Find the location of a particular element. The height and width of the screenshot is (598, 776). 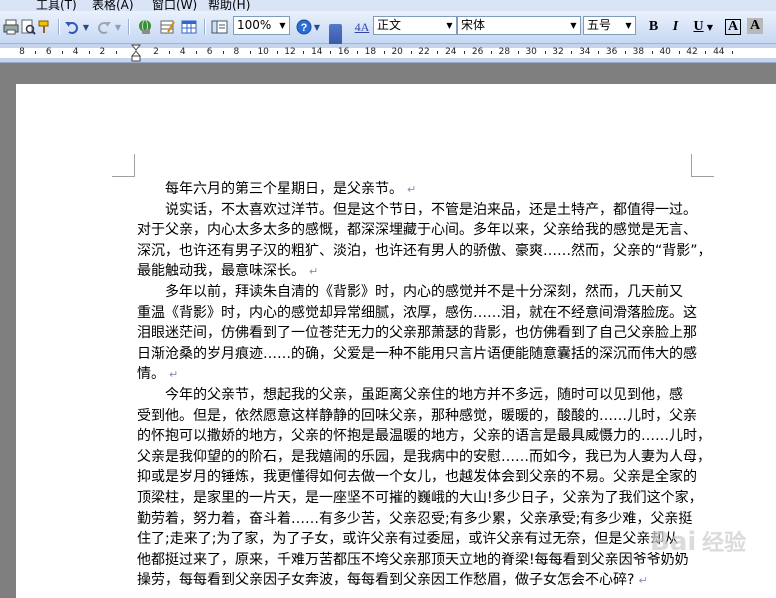

style-combo: 正文 ▼ is located at coordinates (415, 25).